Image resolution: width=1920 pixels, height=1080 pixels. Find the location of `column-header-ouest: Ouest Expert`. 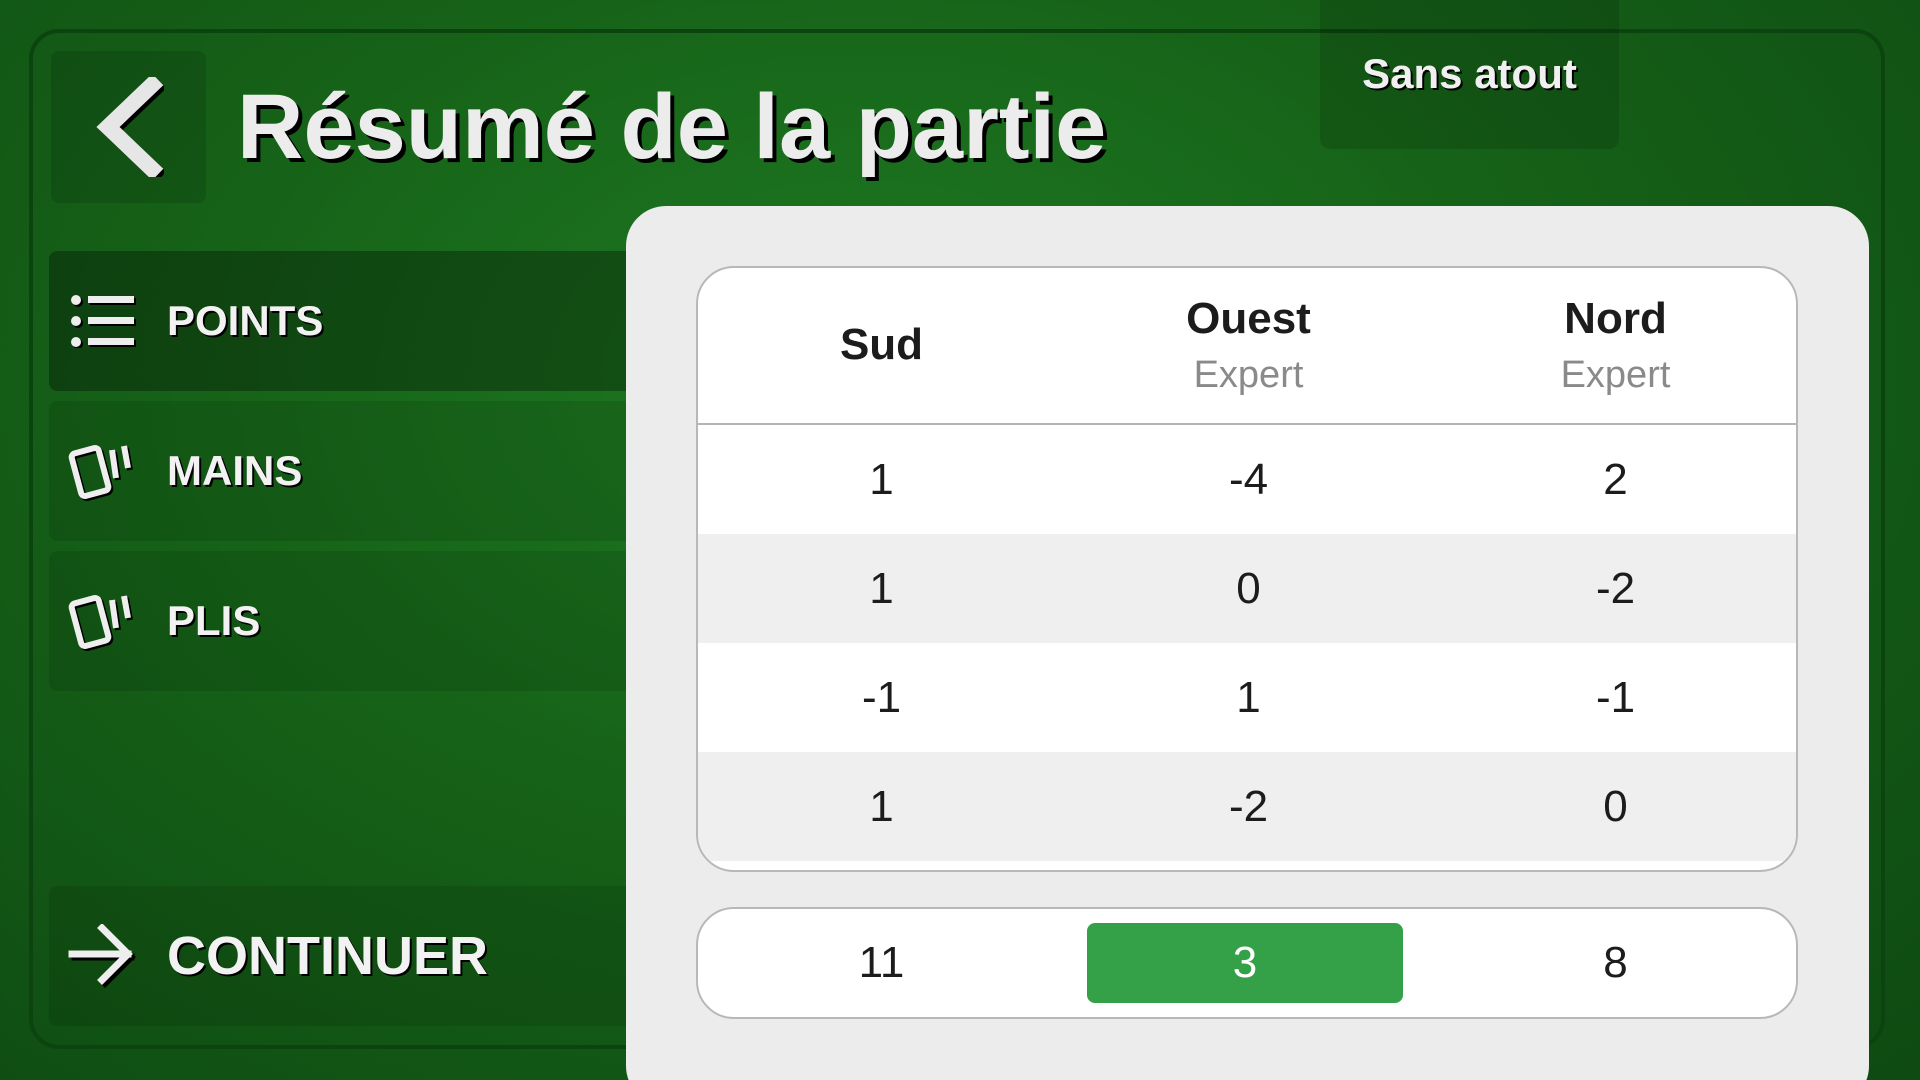

column-header-ouest: Ouest Expert is located at coordinates (1248, 345).